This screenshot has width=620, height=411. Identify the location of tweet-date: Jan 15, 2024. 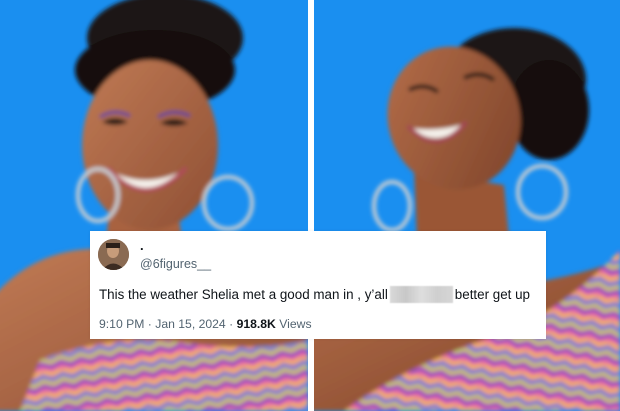
(190, 324).